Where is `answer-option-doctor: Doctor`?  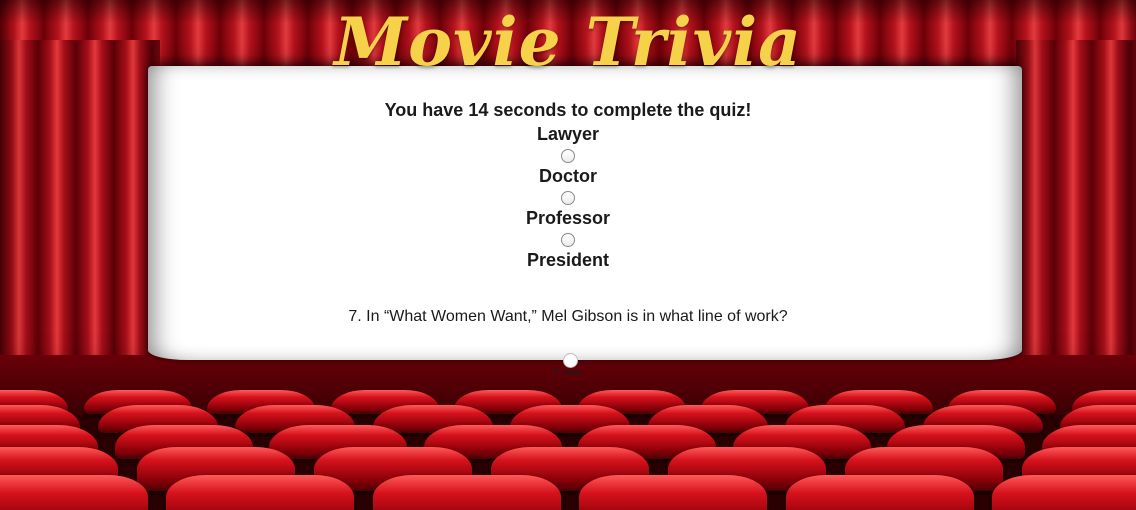
answer-option-doctor: Doctor is located at coordinates (568, 184).